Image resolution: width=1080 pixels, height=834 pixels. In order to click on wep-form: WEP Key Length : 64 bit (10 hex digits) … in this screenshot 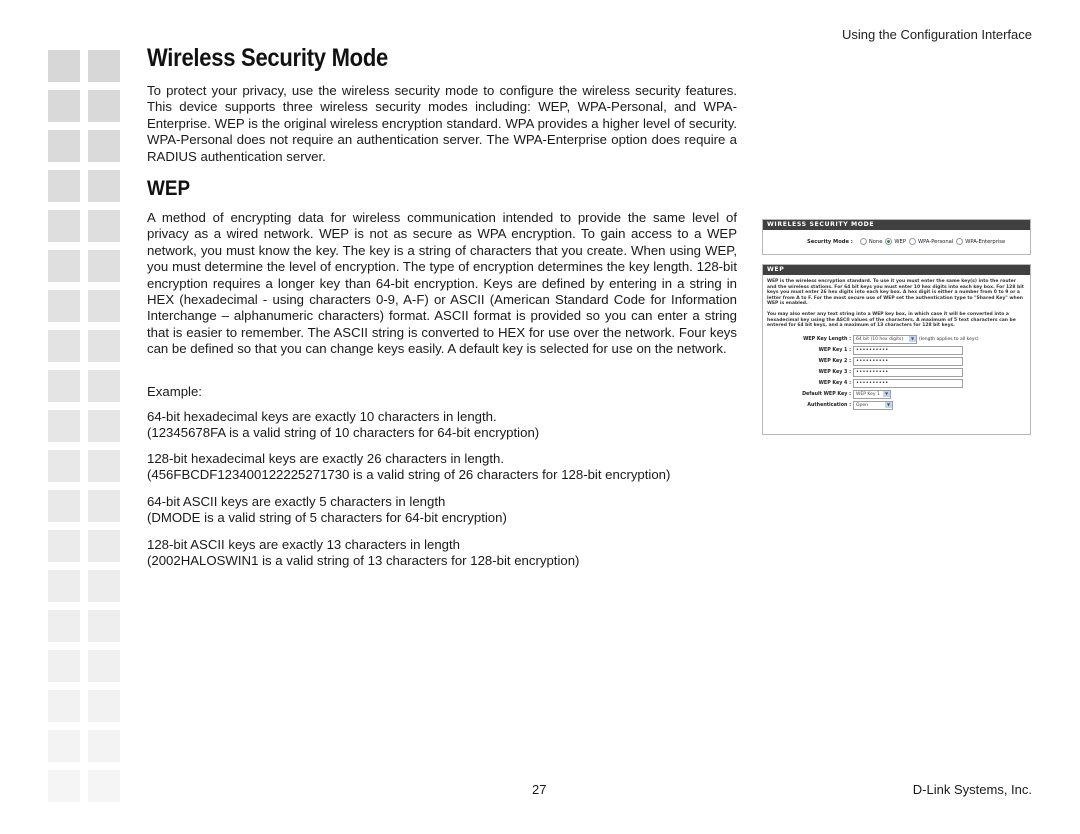, I will do `click(896, 372)`.